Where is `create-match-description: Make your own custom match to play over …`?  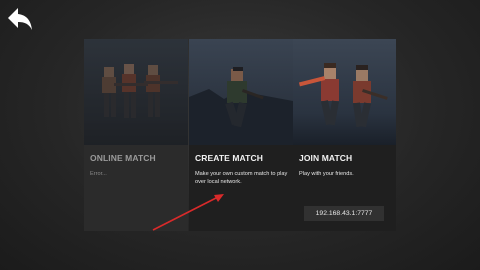
create-match-description: Make your own custom match to play over … is located at coordinates (241, 178).